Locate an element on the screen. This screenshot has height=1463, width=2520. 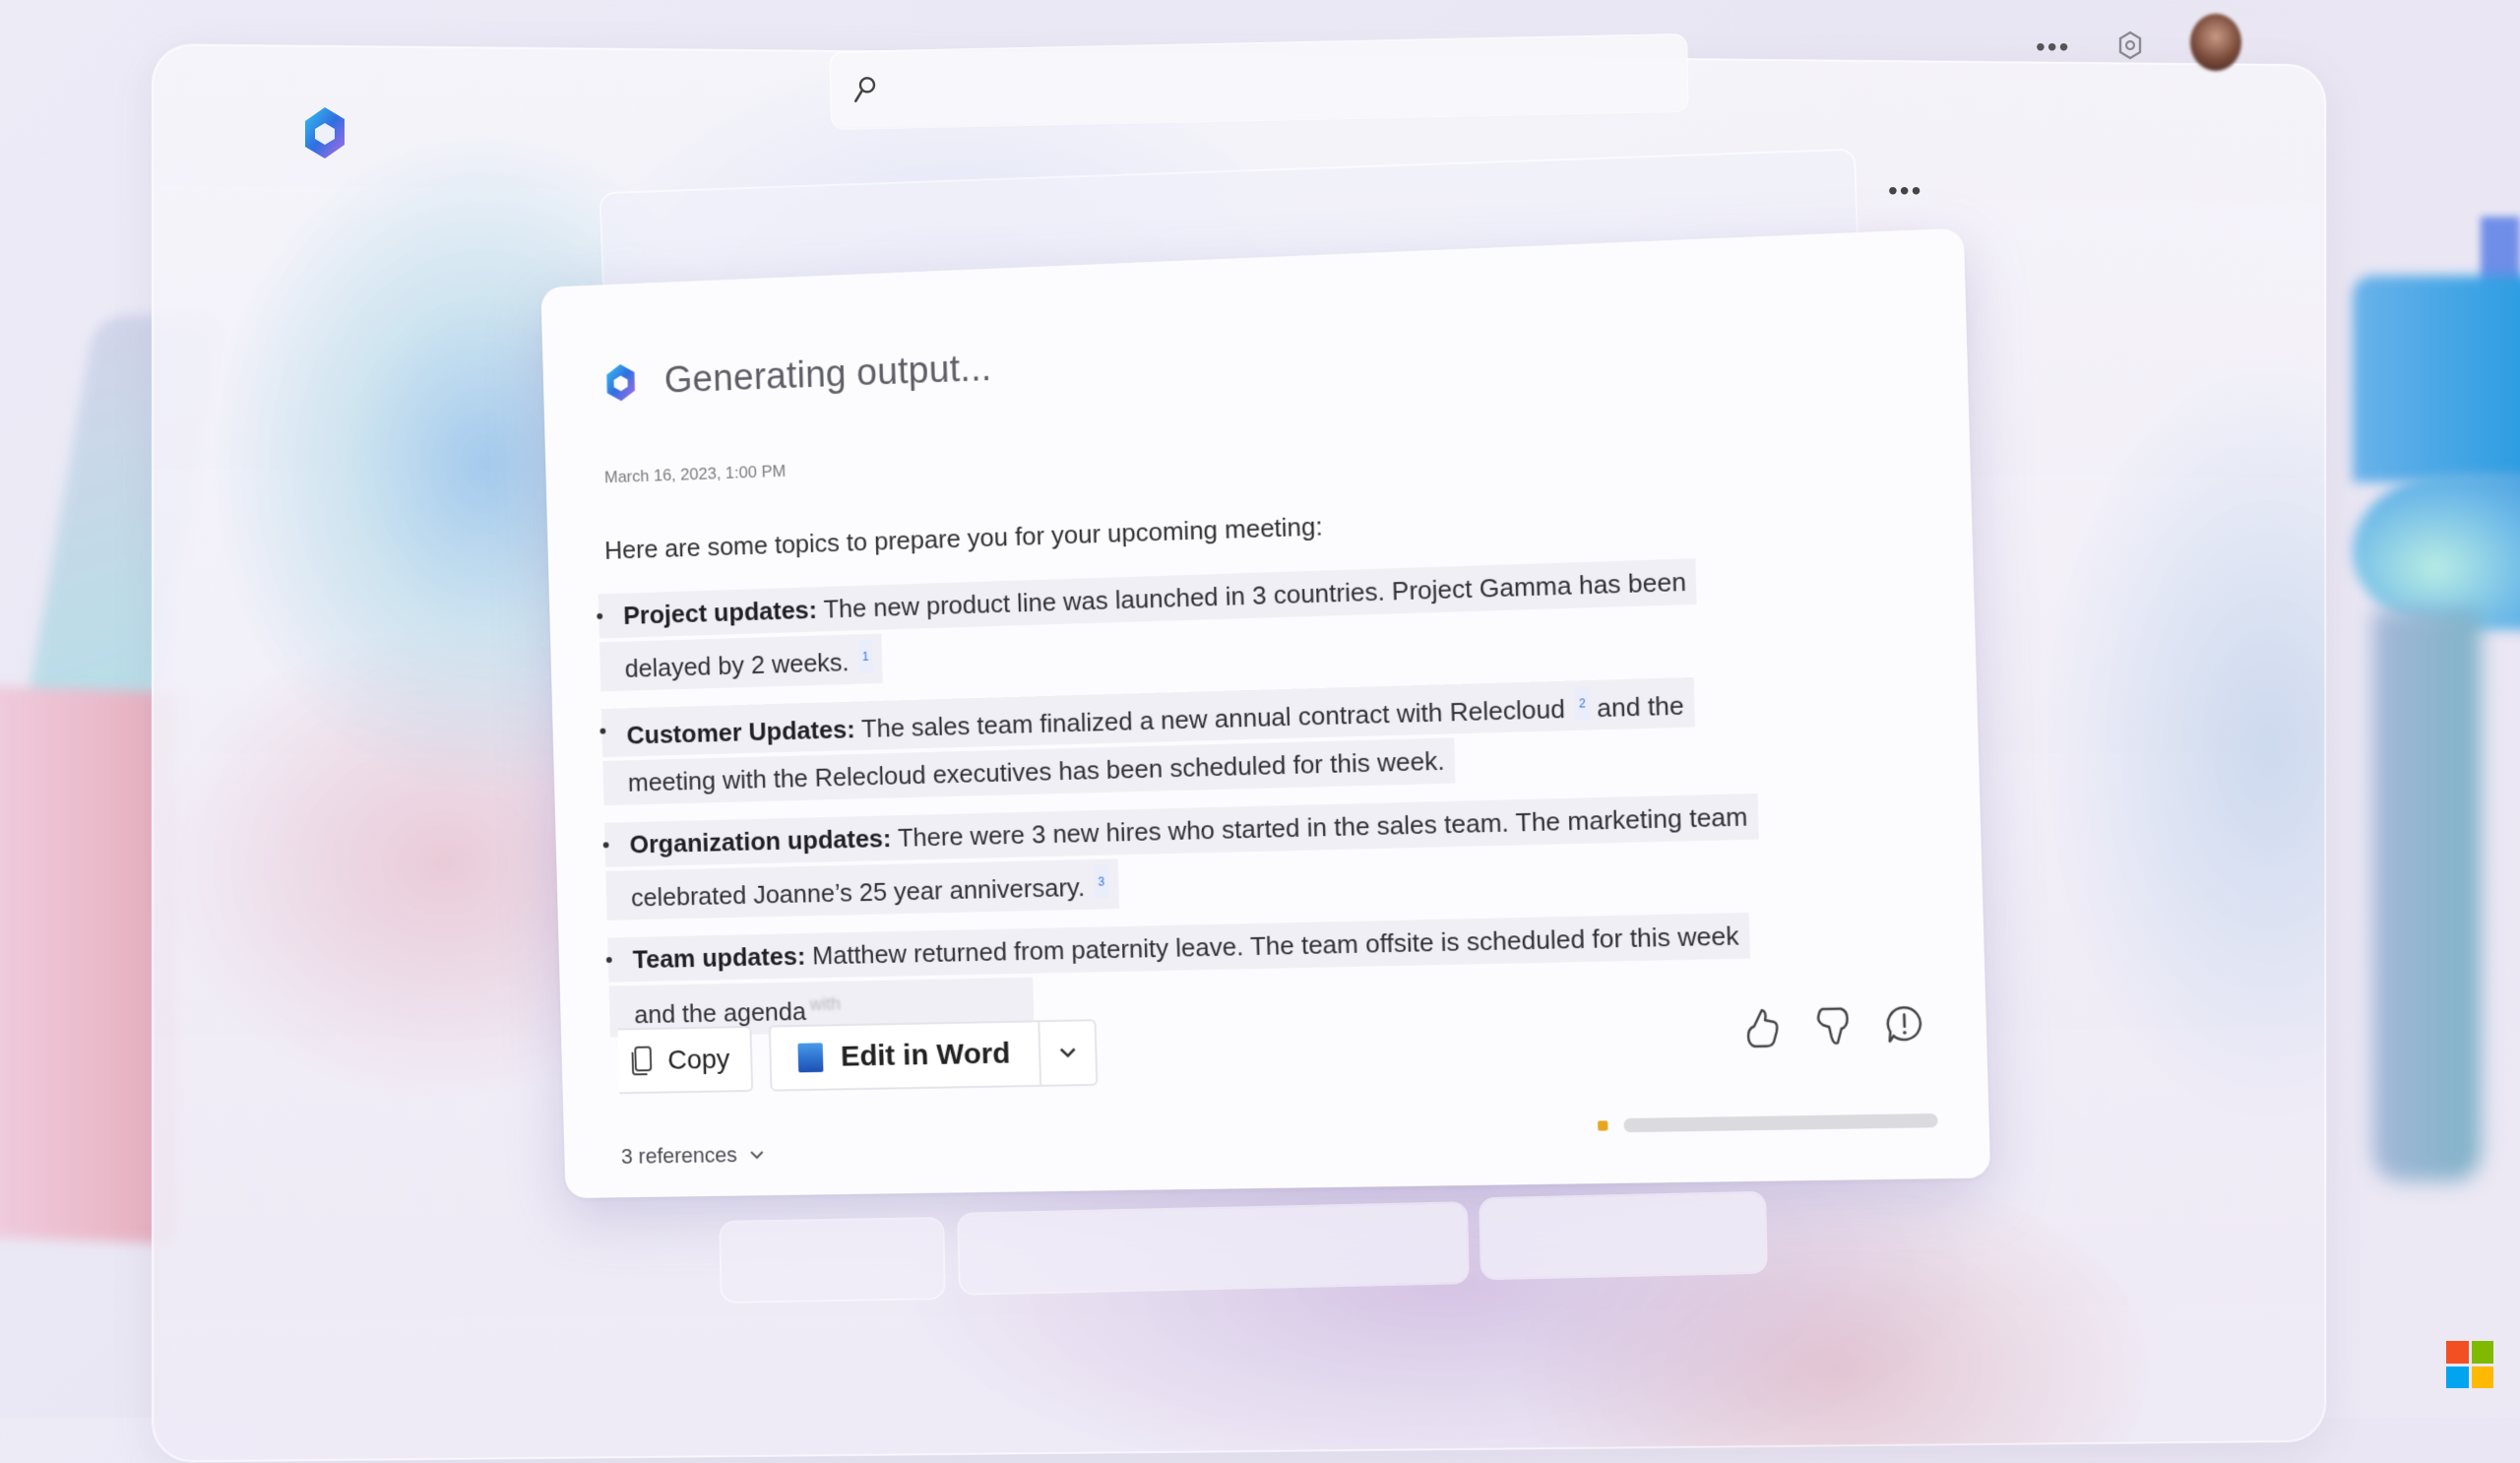
copilot-icon is located at coordinates (620, 382).